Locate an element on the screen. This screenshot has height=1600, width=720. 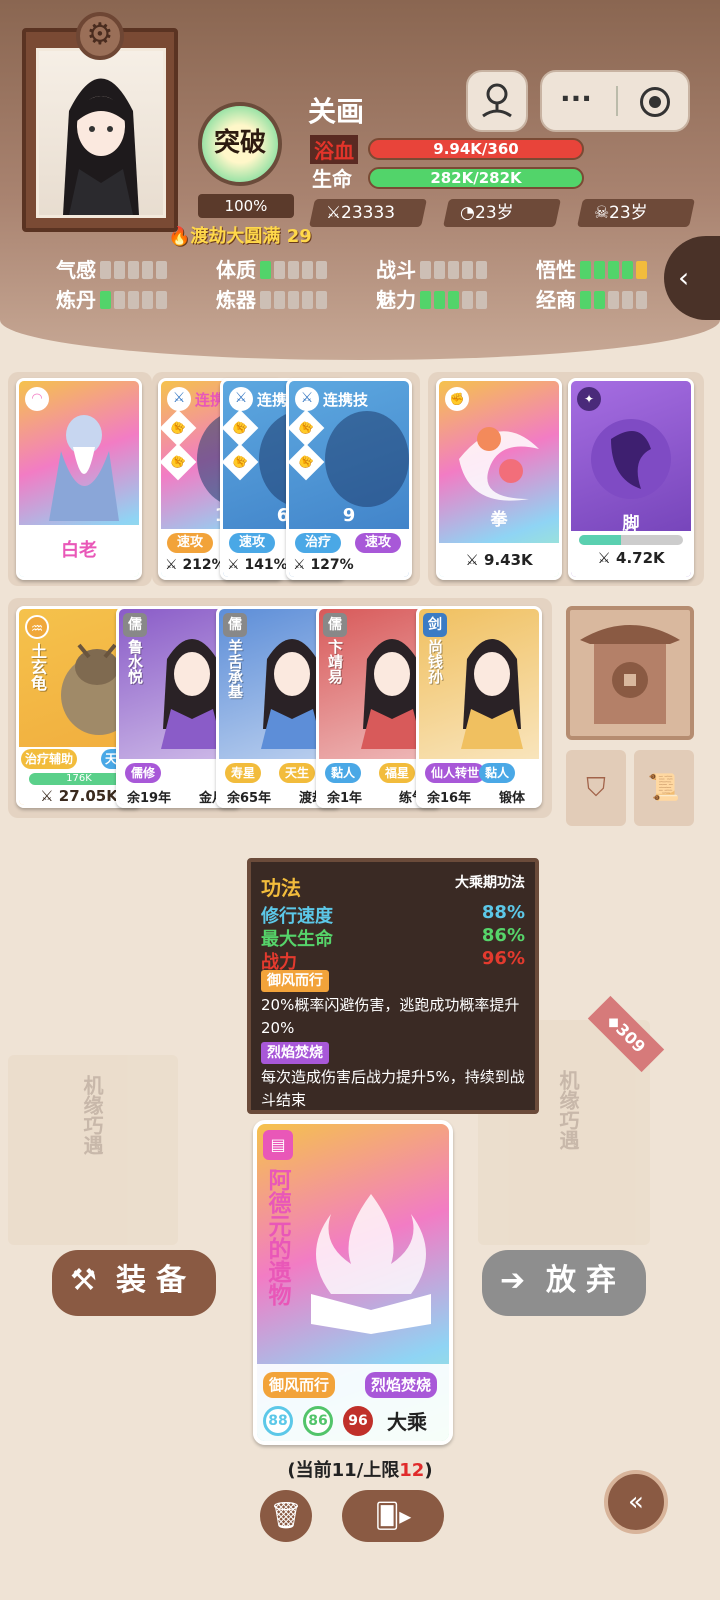
more-dots-icon: ··· is located at coordinates (576, 98).